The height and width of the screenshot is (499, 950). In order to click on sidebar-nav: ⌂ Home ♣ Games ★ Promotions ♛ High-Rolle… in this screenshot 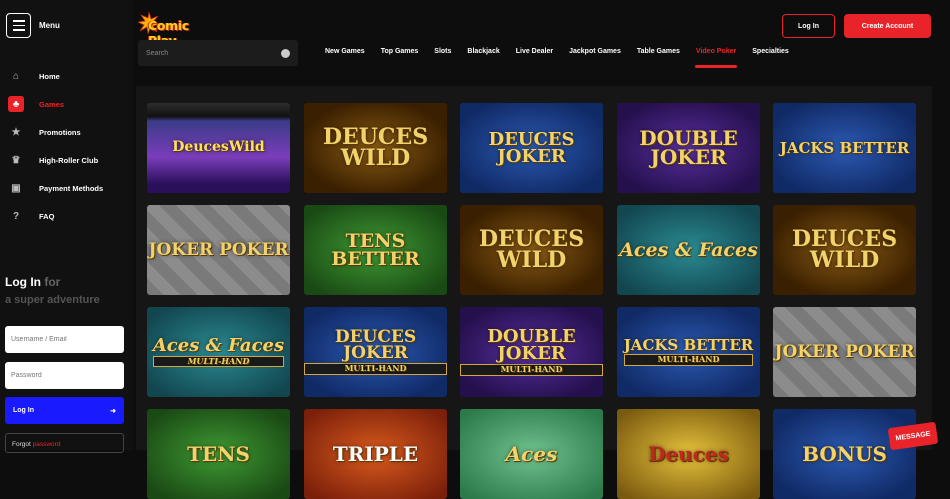, I will do `click(66, 146)`.